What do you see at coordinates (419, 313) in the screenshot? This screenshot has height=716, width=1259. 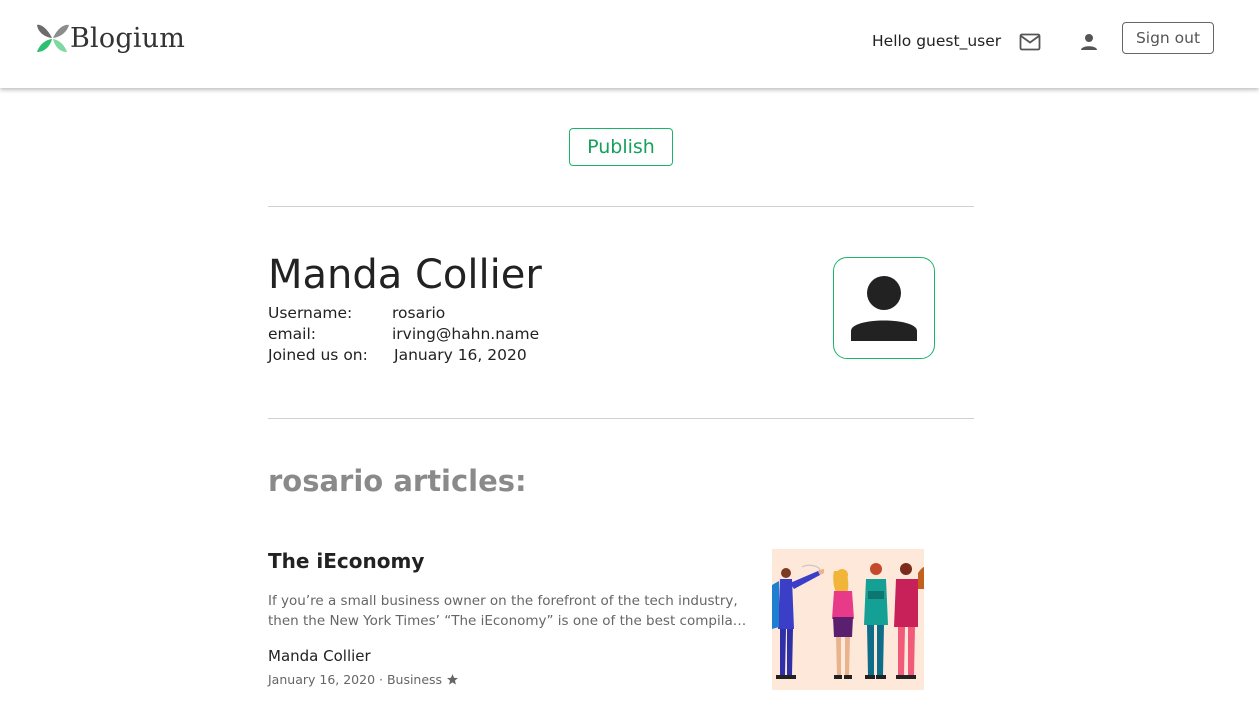 I see `username-value: rosario` at bounding box center [419, 313].